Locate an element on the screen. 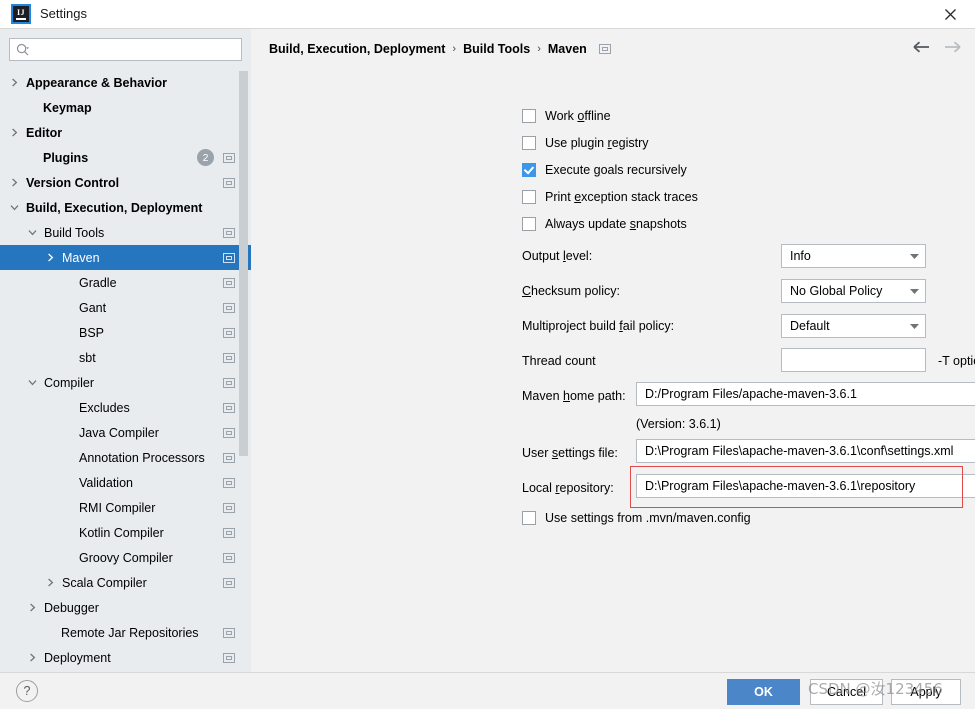 The height and width of the screenshot is (709, 975). search-field is located at coordinates (125, 49).